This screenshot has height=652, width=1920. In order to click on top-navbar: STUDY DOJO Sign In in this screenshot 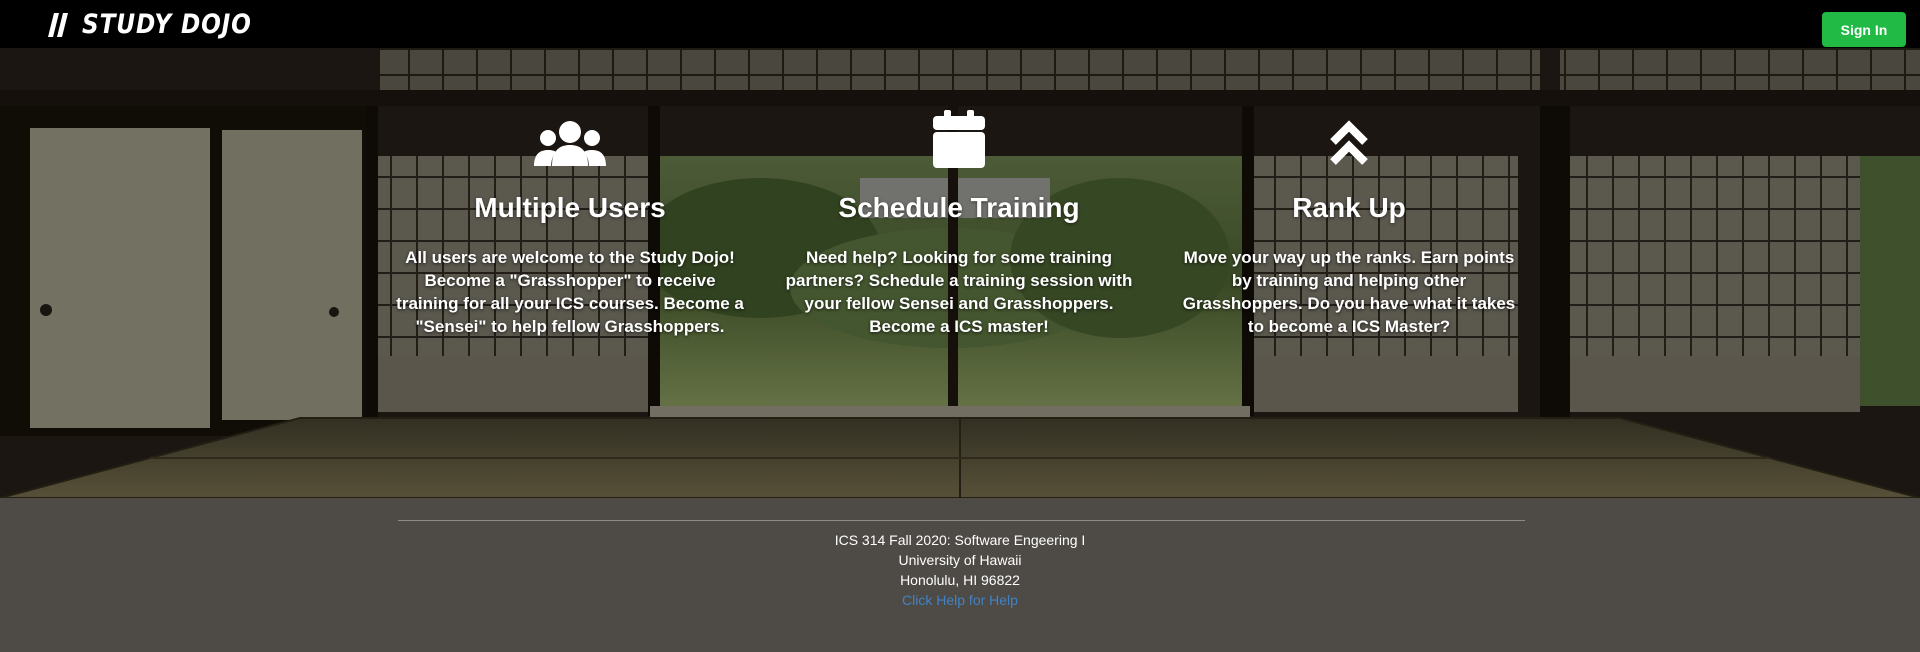, I will do `click(960, 24)`.